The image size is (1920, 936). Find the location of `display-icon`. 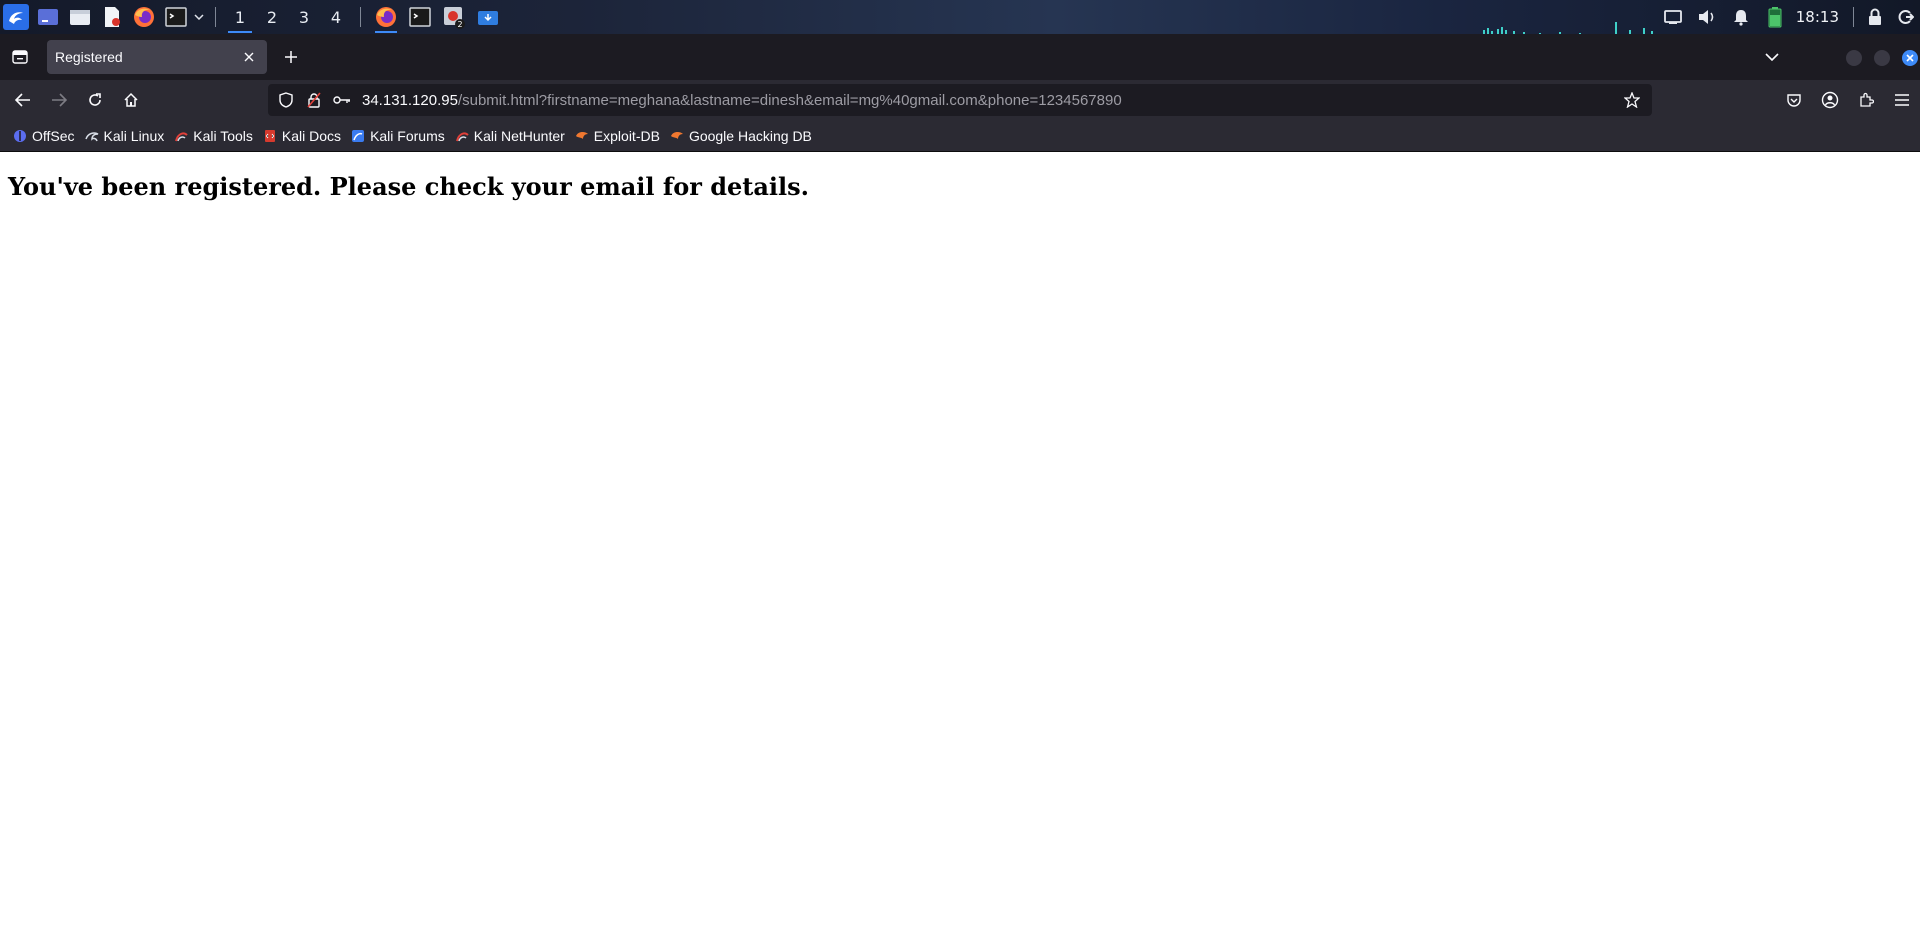

display-icon is located at coordinates (1673, 17).